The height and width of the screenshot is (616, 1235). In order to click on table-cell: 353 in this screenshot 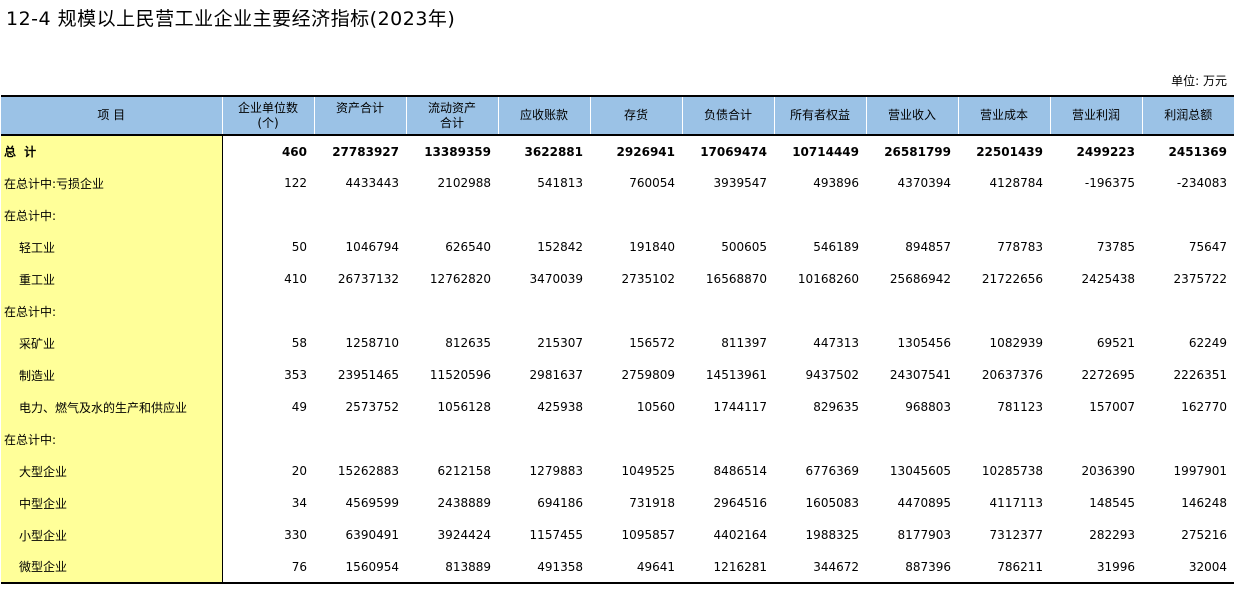, I will do `click(295, 375)`.